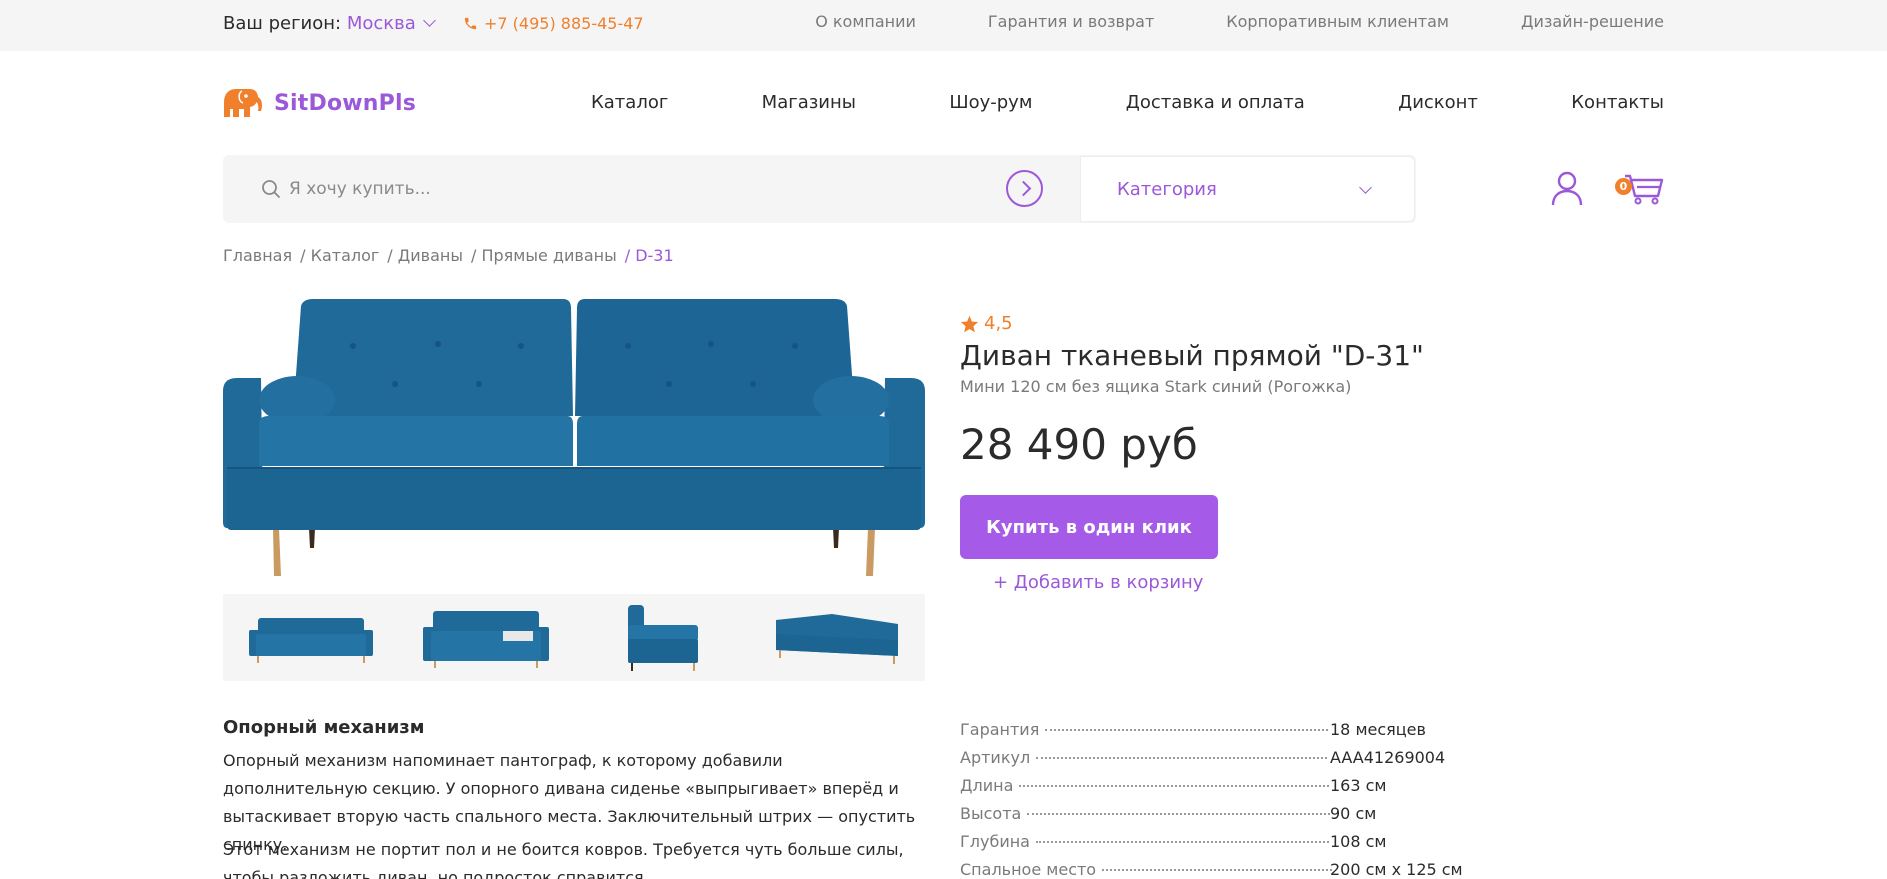 Image resolution: width=1887 pixels, height=879 pixels. What do you see at coordinates (649, 255) in the screenshot?
I see `breadcrumb-current: / D-31` at bounding box center [649, 255].